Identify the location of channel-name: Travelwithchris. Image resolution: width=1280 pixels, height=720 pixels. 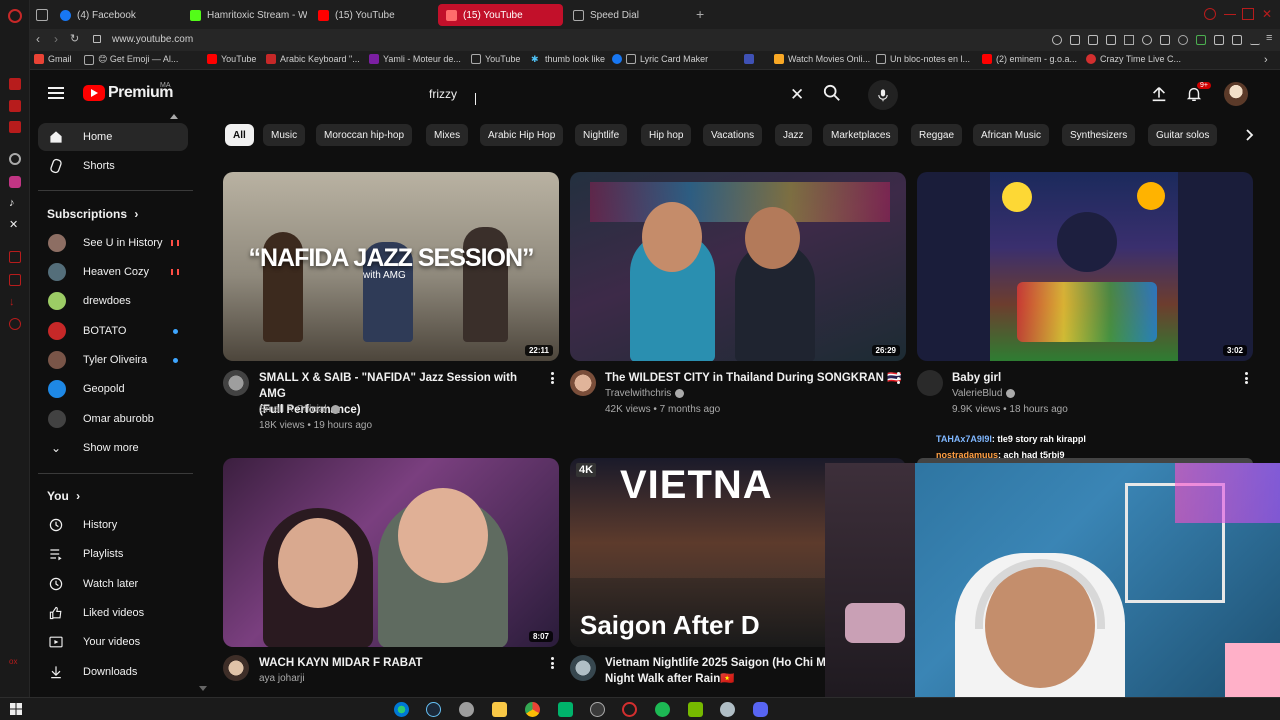
(645, 394).